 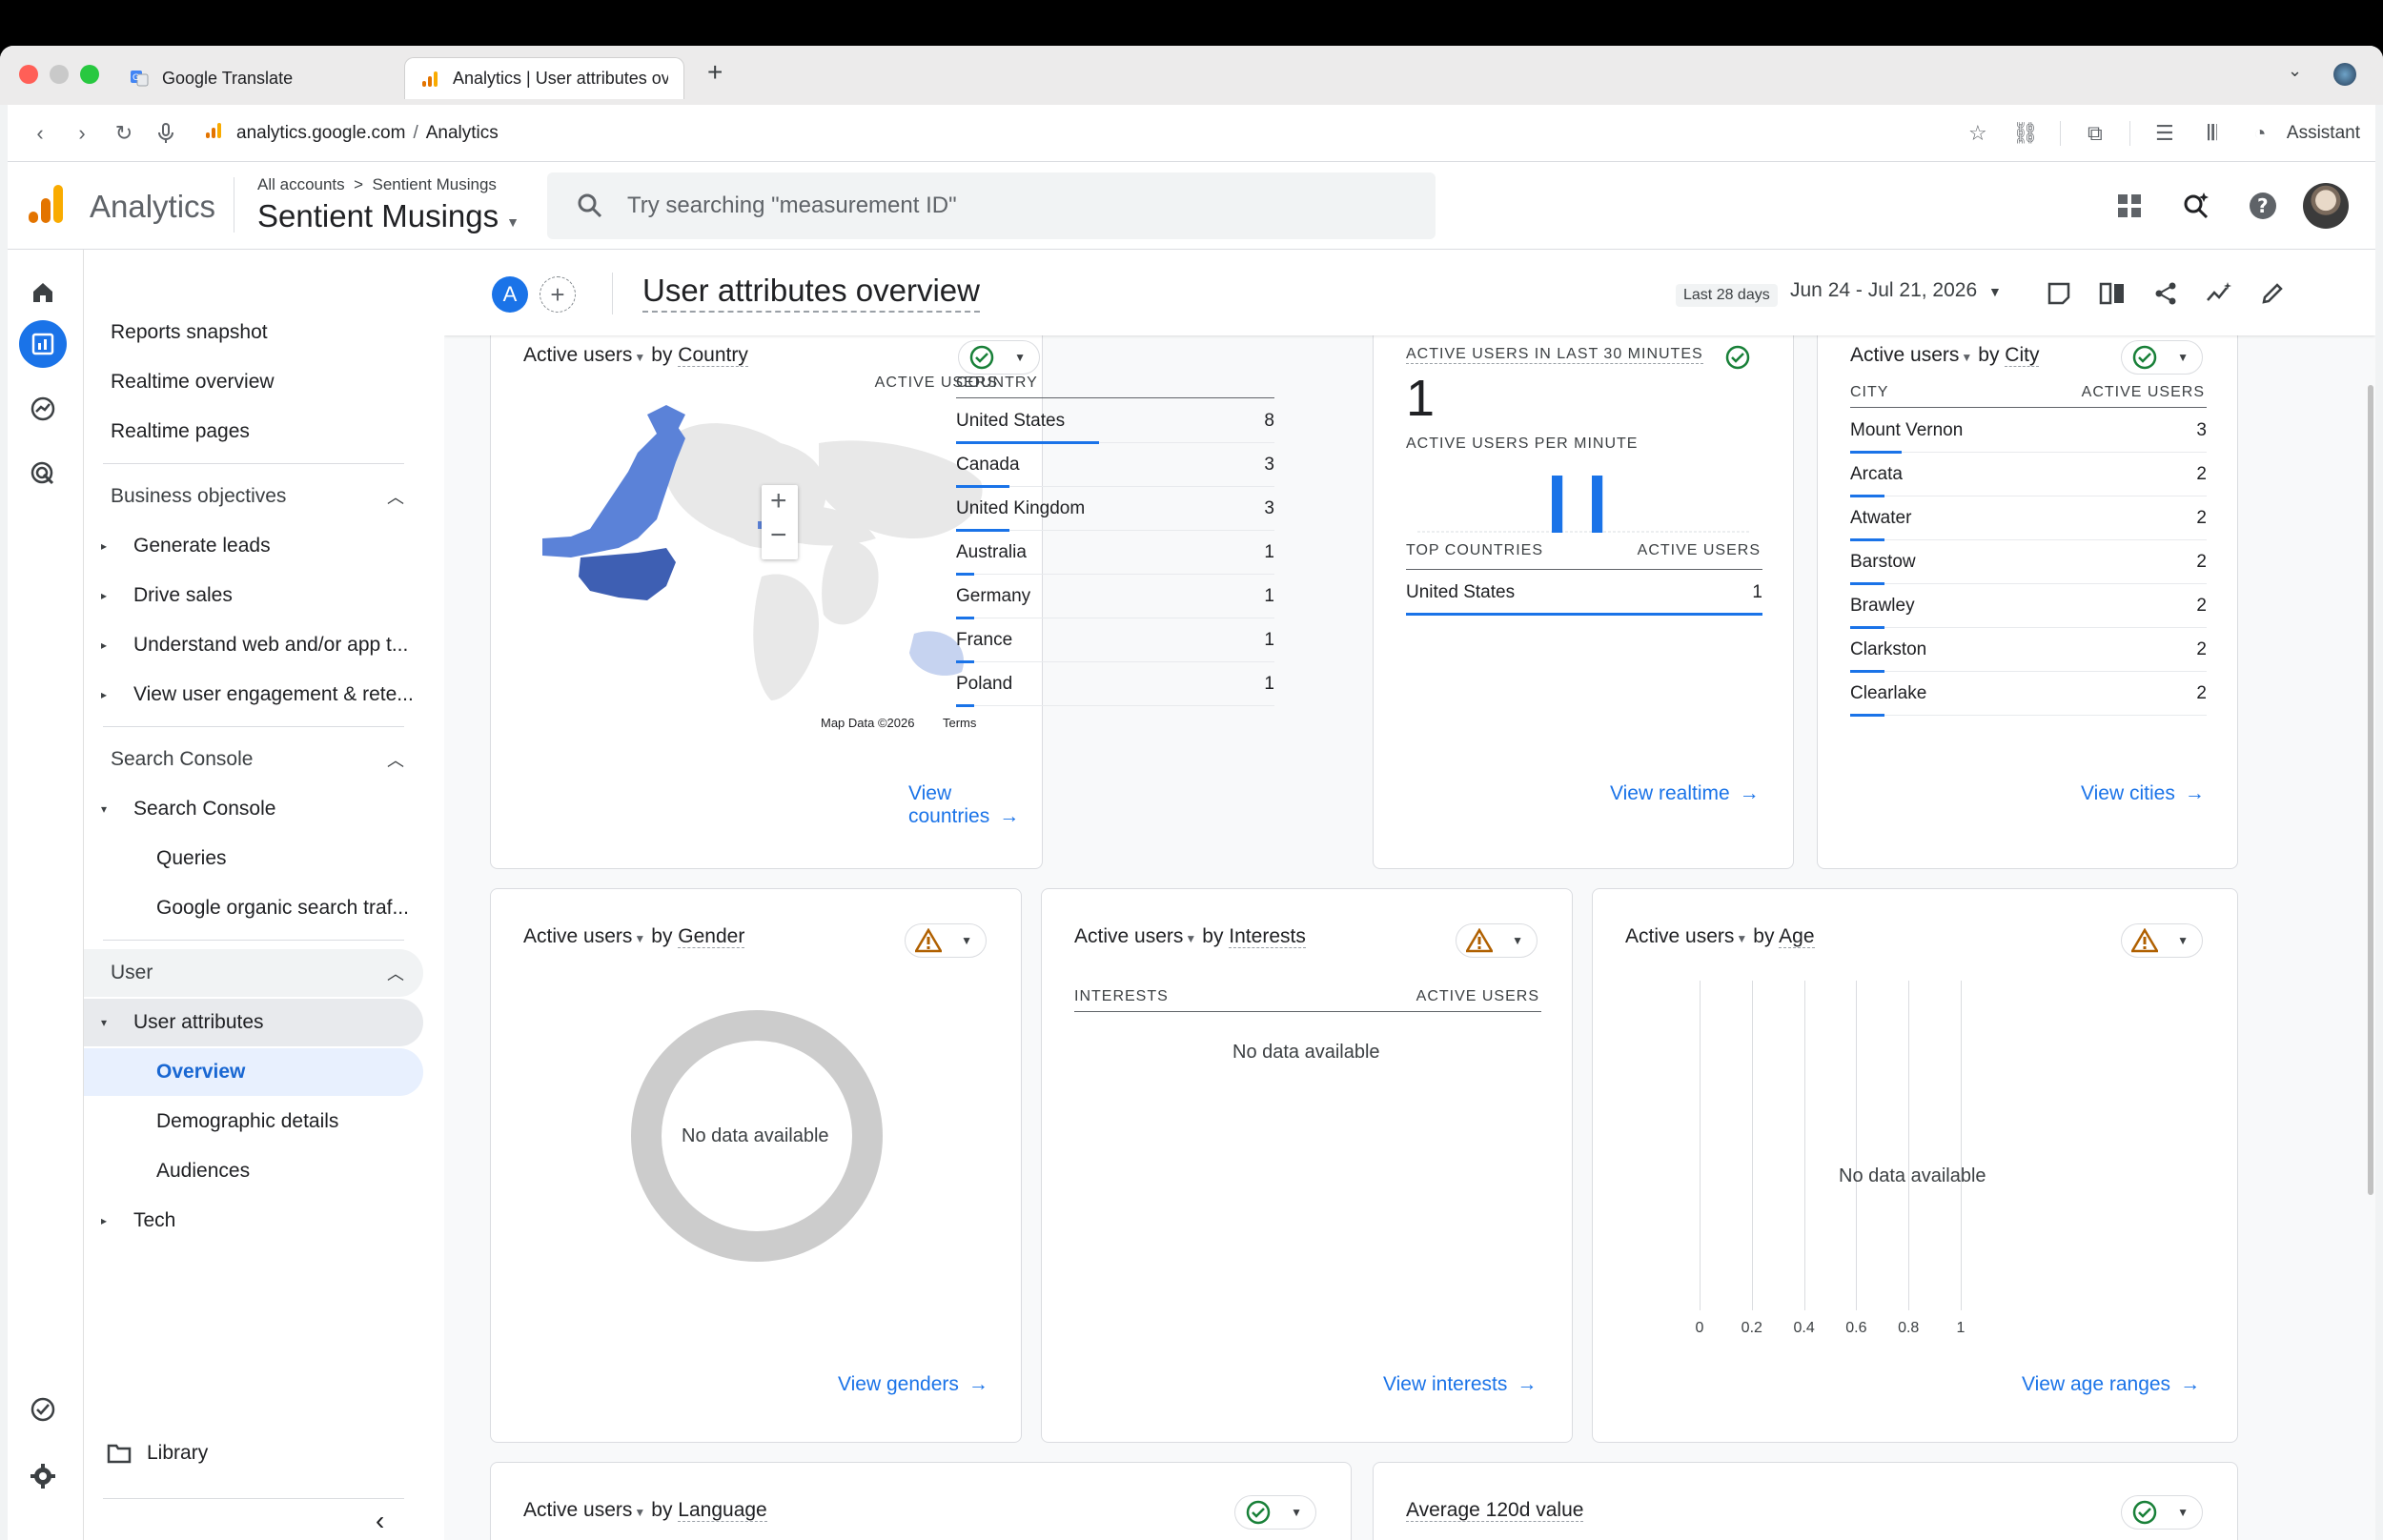 I want to click on view-cities-link: View cities →, so click(x=2143, y=793).